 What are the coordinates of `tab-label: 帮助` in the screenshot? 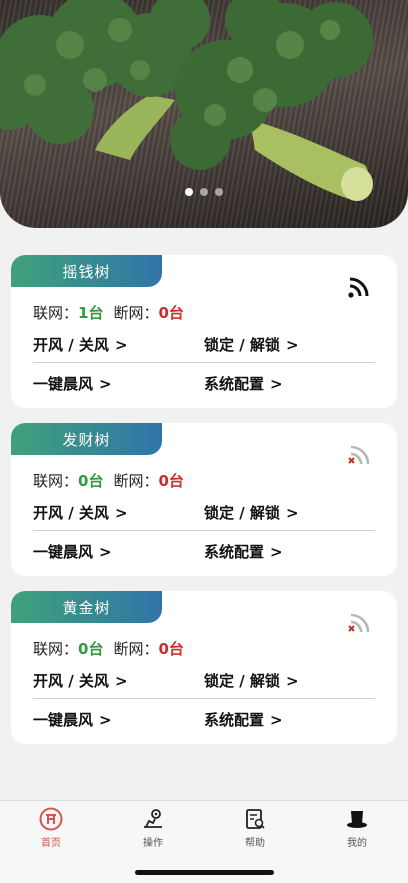 It's located at (255, 843).